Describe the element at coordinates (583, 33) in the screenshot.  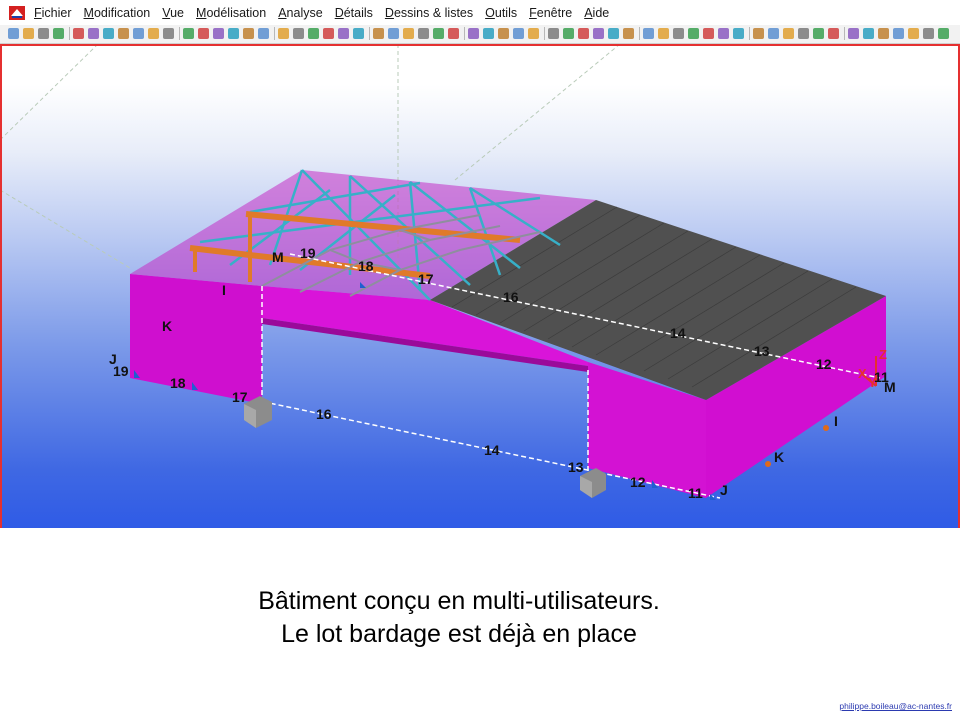
I see `report-icon` at that location.